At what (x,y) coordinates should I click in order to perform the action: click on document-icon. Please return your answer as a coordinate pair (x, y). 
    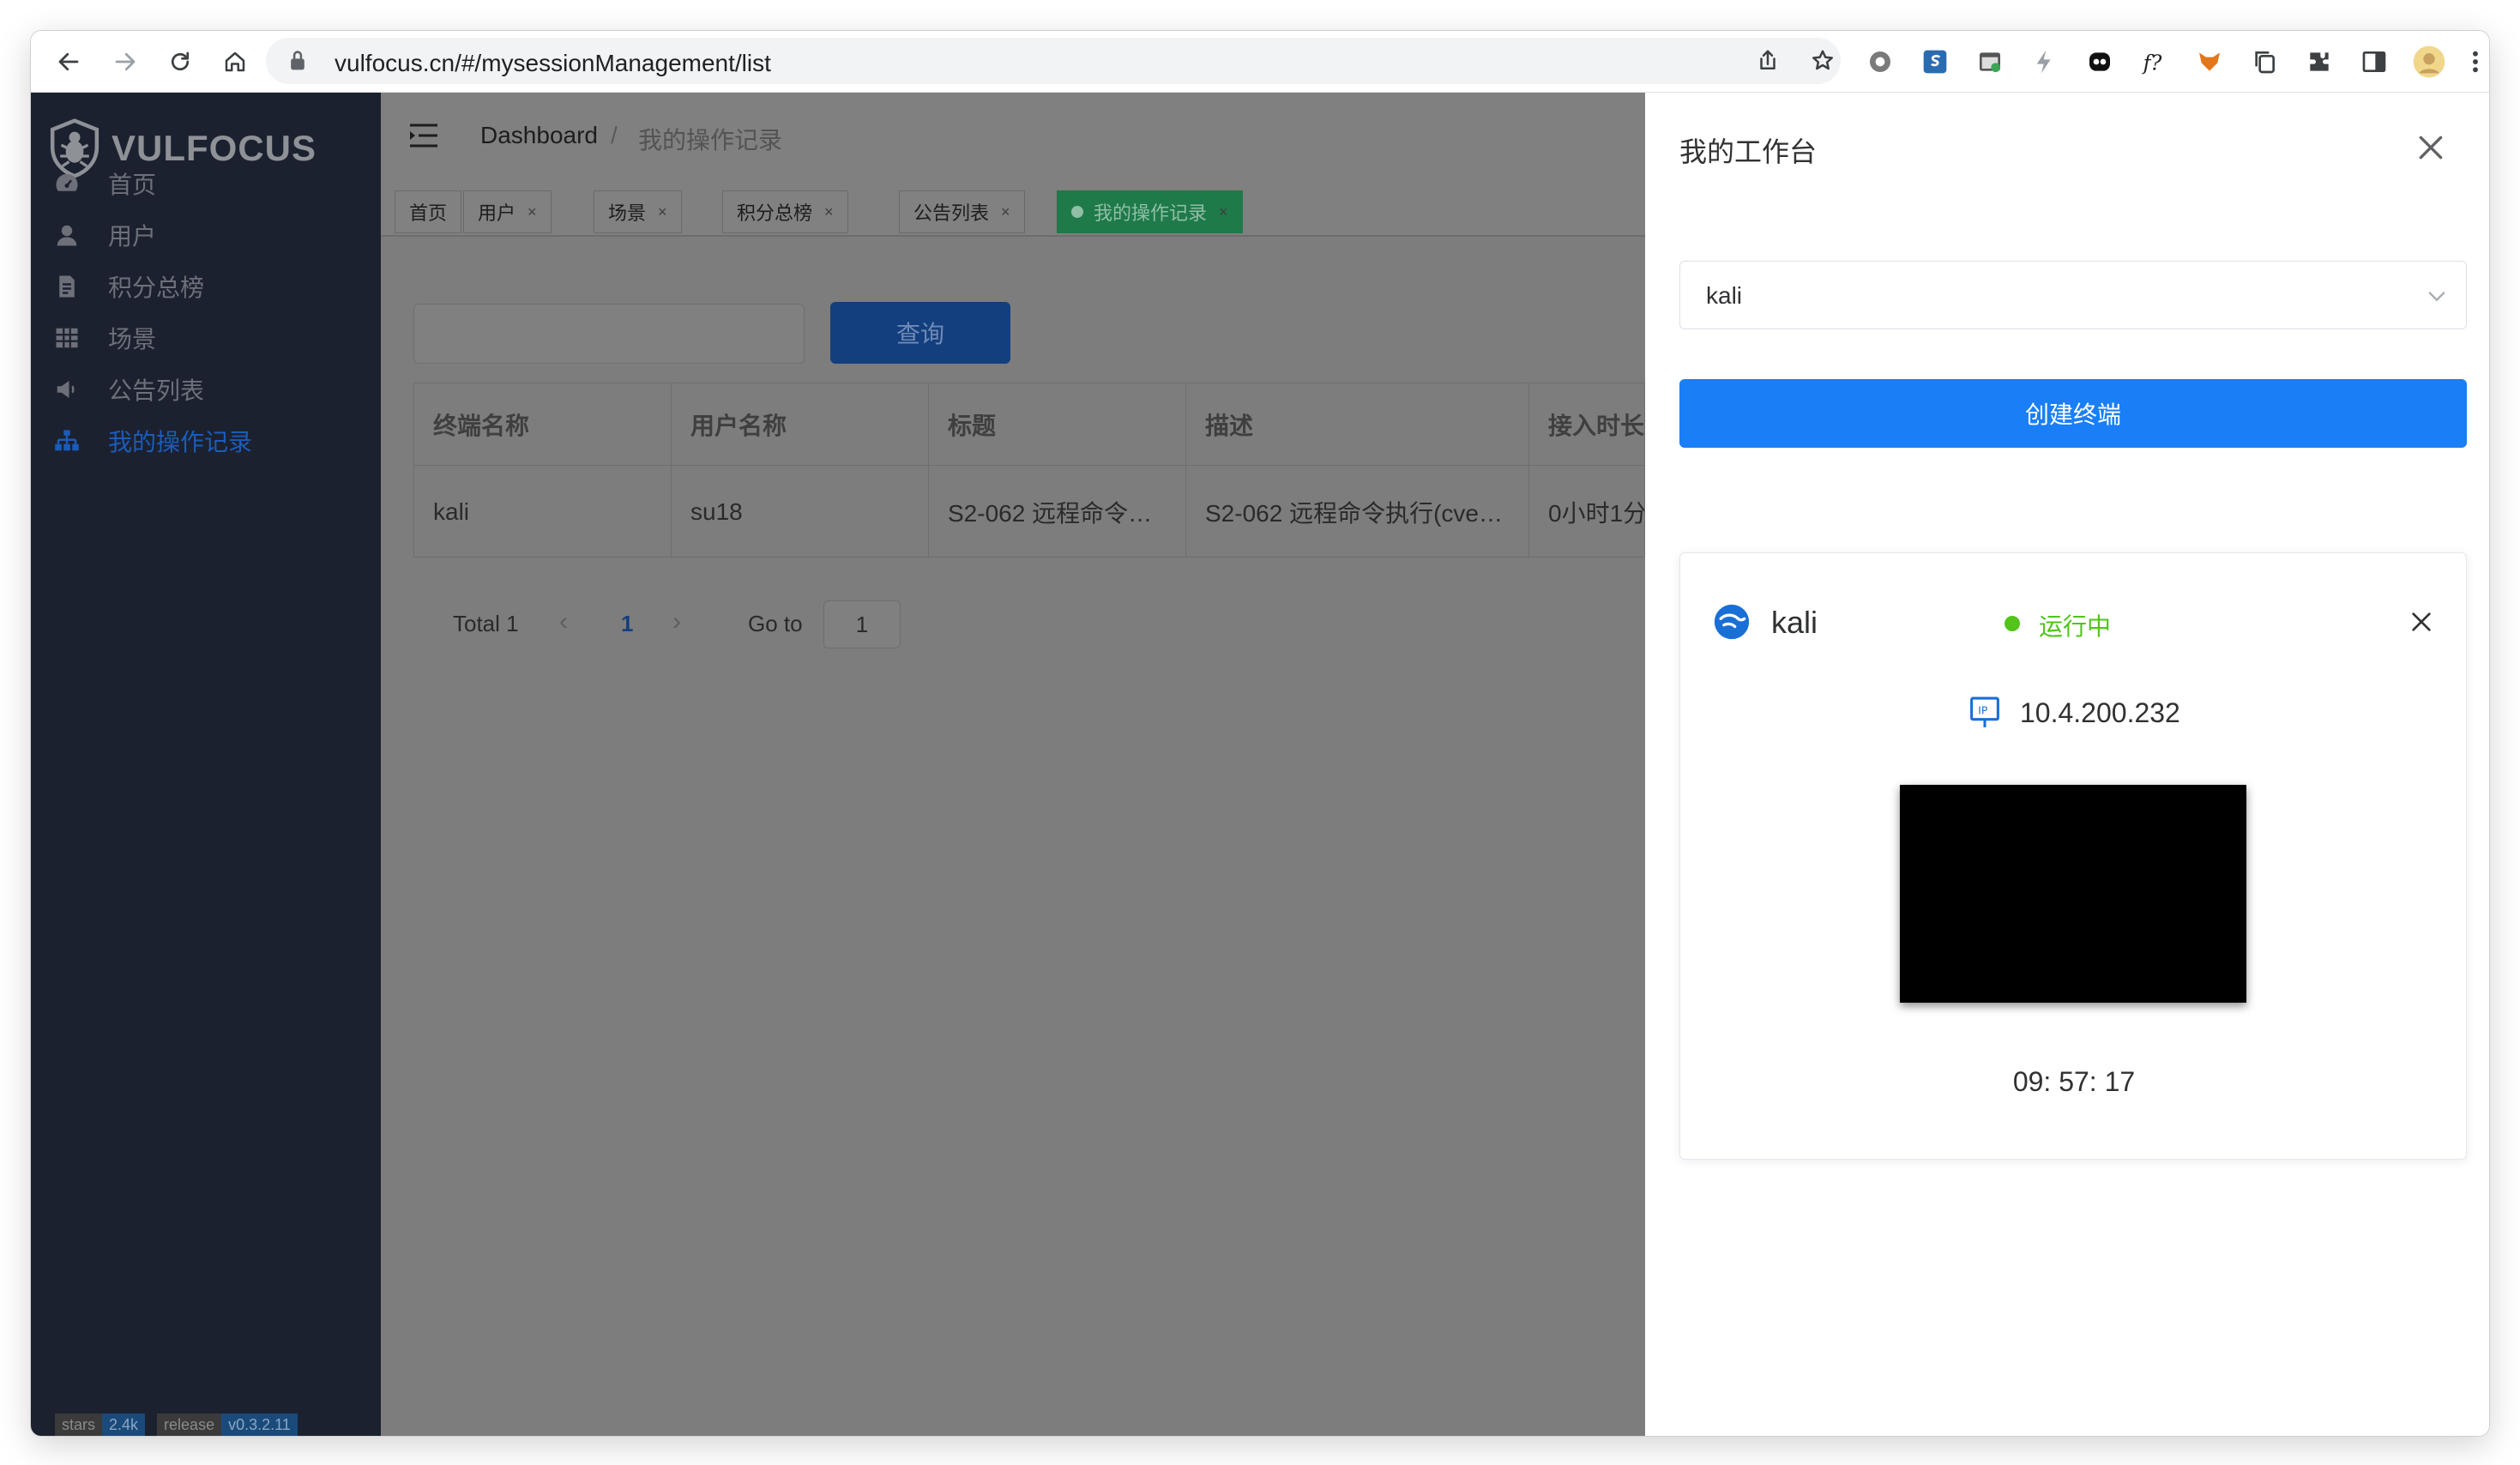
    Looking at the image, I should click on (67, 286).